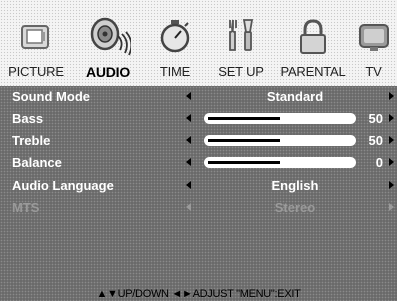 Image resolution: width=397 pixels, height=301 pixels. Describe the element at coordinates (31, 140) in the screenshot. I see `treble-label: Treble` at that location.